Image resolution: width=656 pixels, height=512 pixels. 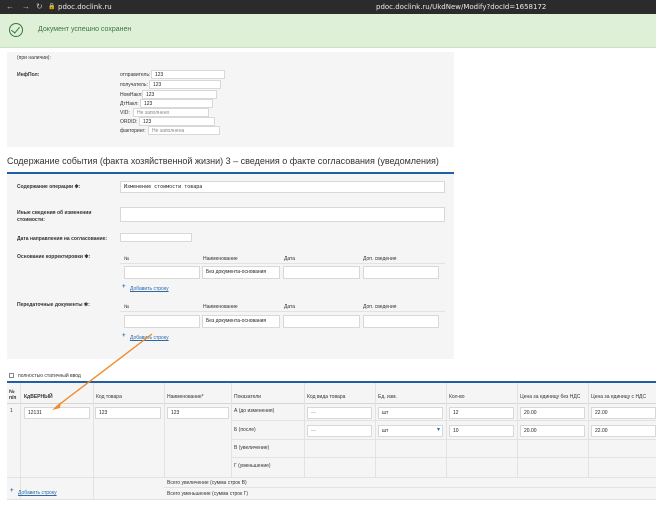 I want to click on basis-number-input, so click(x=162, y=272).